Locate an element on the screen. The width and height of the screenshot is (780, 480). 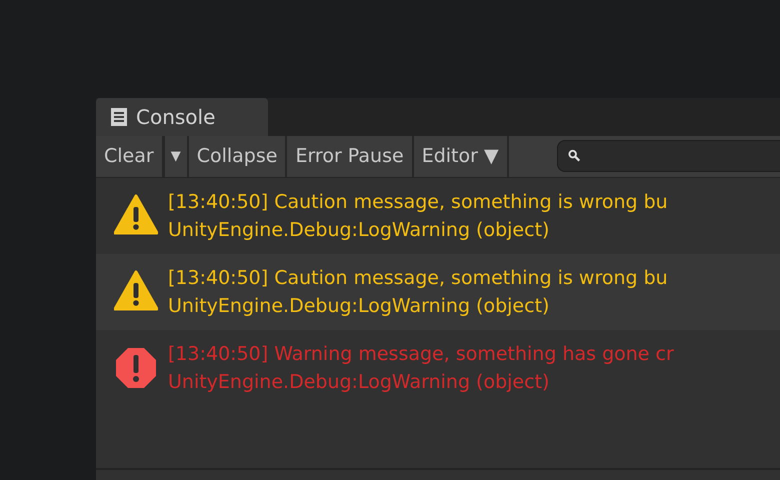
error-icon is located at coordinates (136, 368).